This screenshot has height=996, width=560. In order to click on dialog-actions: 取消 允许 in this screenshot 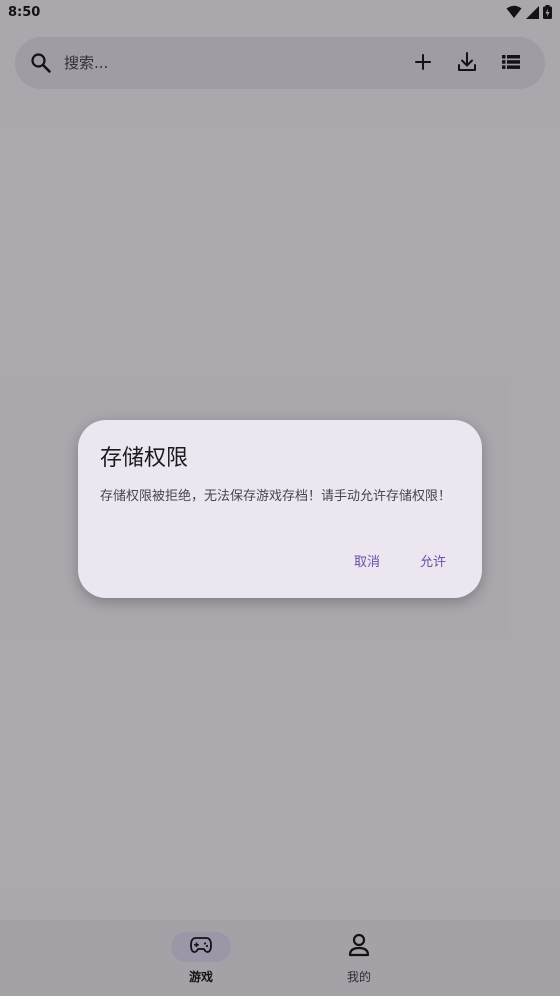, I will do `click(400, 560)`.